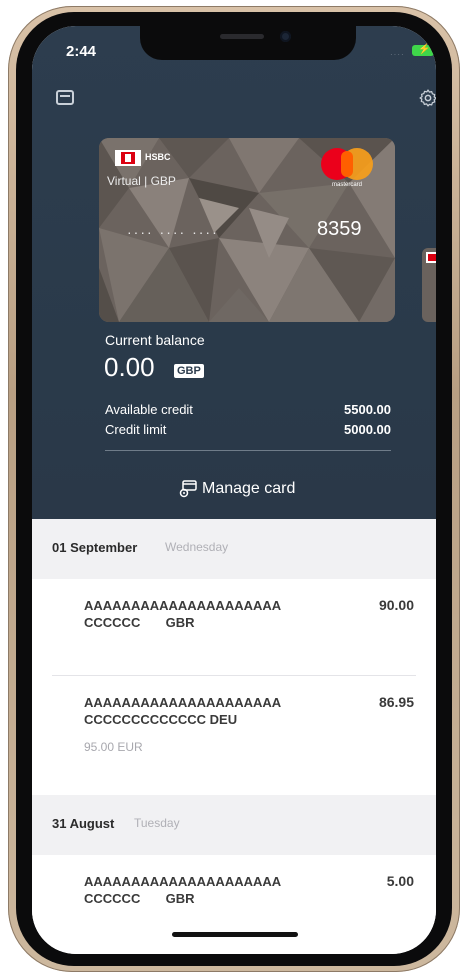  What do you see at coordinates (429, 285) in the screenshot?
I see `next-card-peek` at bounding box center [429, 285].